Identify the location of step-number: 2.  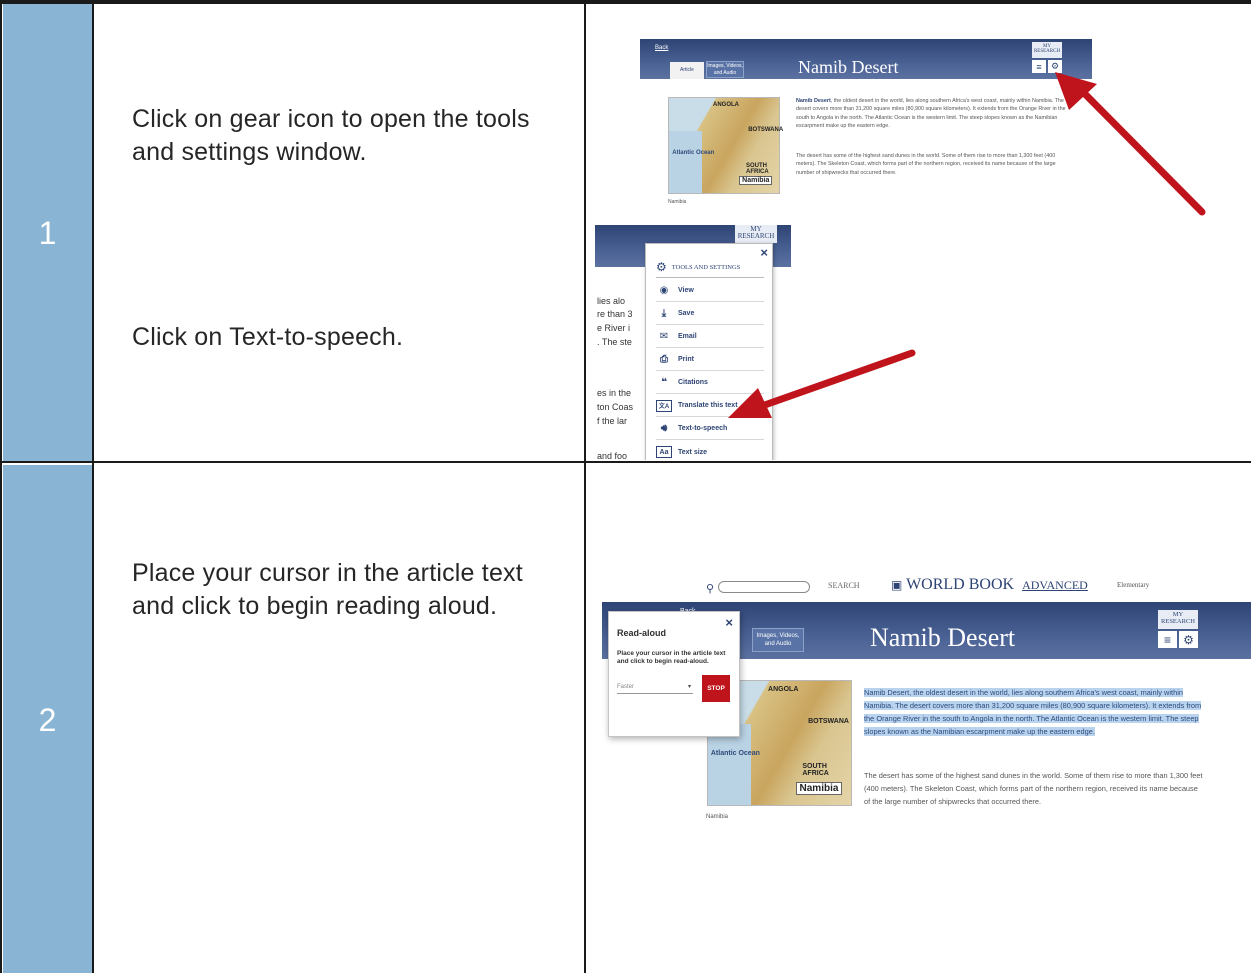
(47, 719).